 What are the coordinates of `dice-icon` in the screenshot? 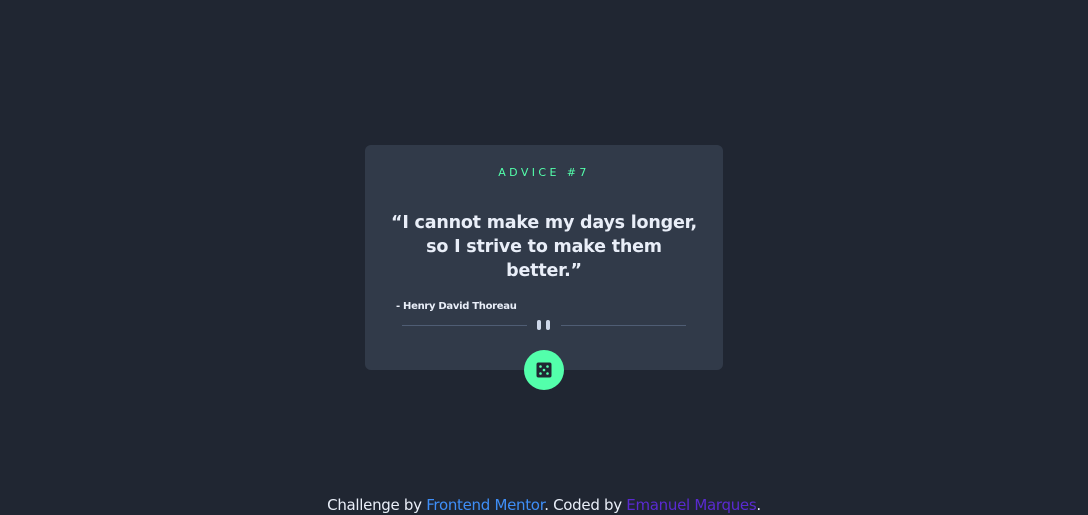 It's located at (544, 370).